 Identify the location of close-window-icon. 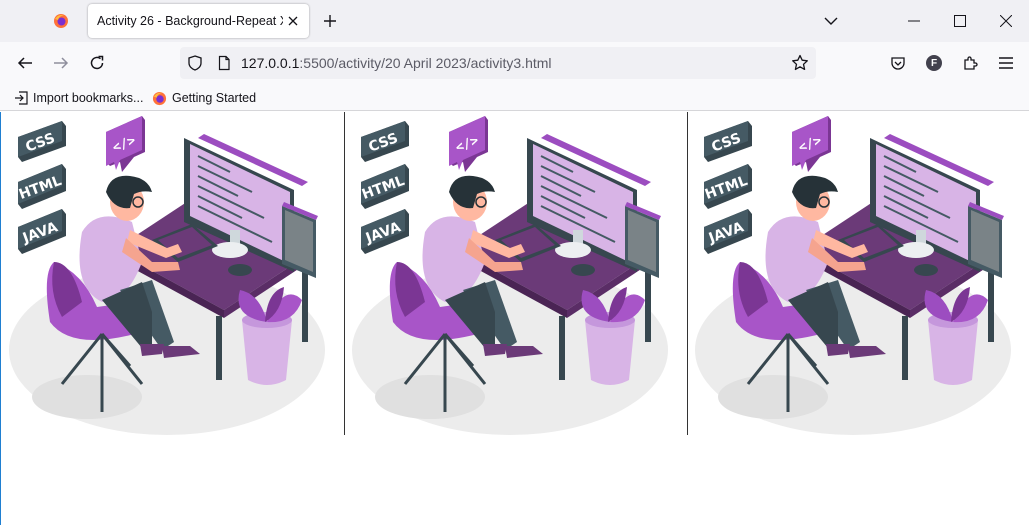
(1006, 21).